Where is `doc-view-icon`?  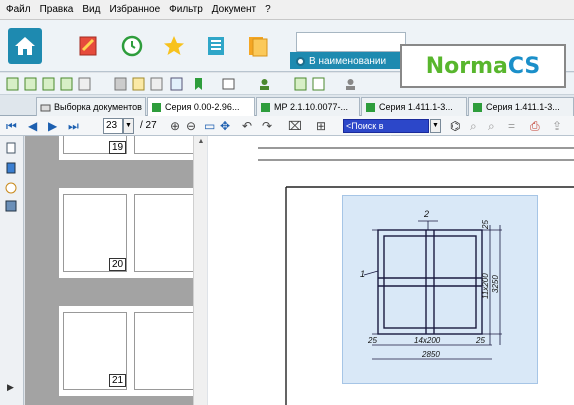 doc-view-icon is located at coordinates (176, 84).